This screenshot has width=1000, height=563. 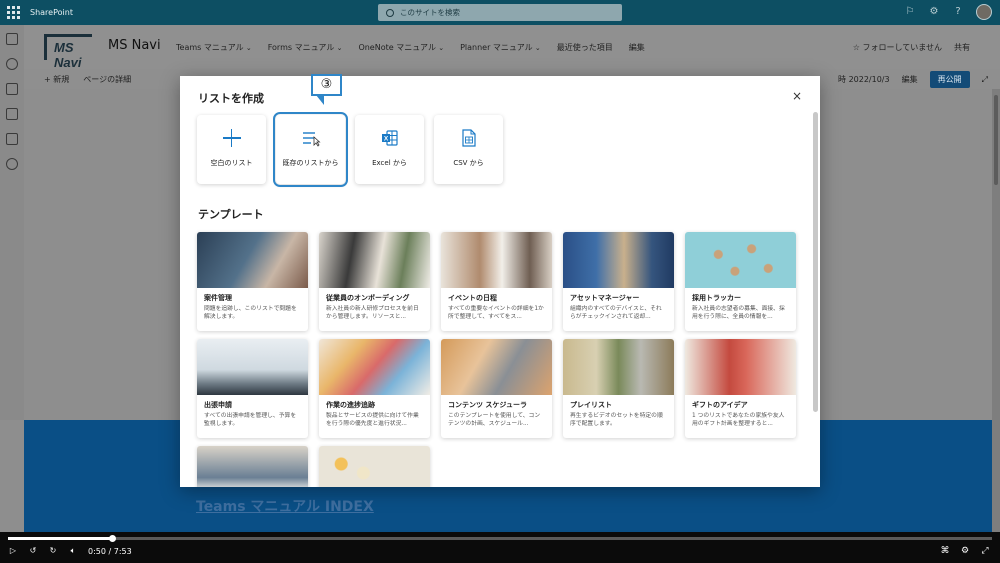 I want to click on left-rail, so click(x=12, y=222).